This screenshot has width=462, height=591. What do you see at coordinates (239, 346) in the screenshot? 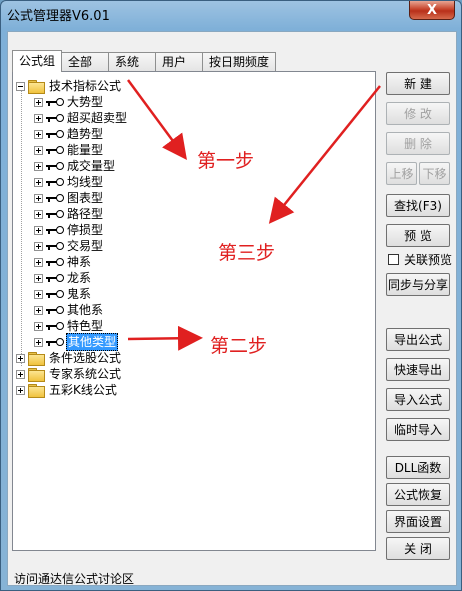
I see `step2-annotation: 第二步` at bounding box center [239, 346].